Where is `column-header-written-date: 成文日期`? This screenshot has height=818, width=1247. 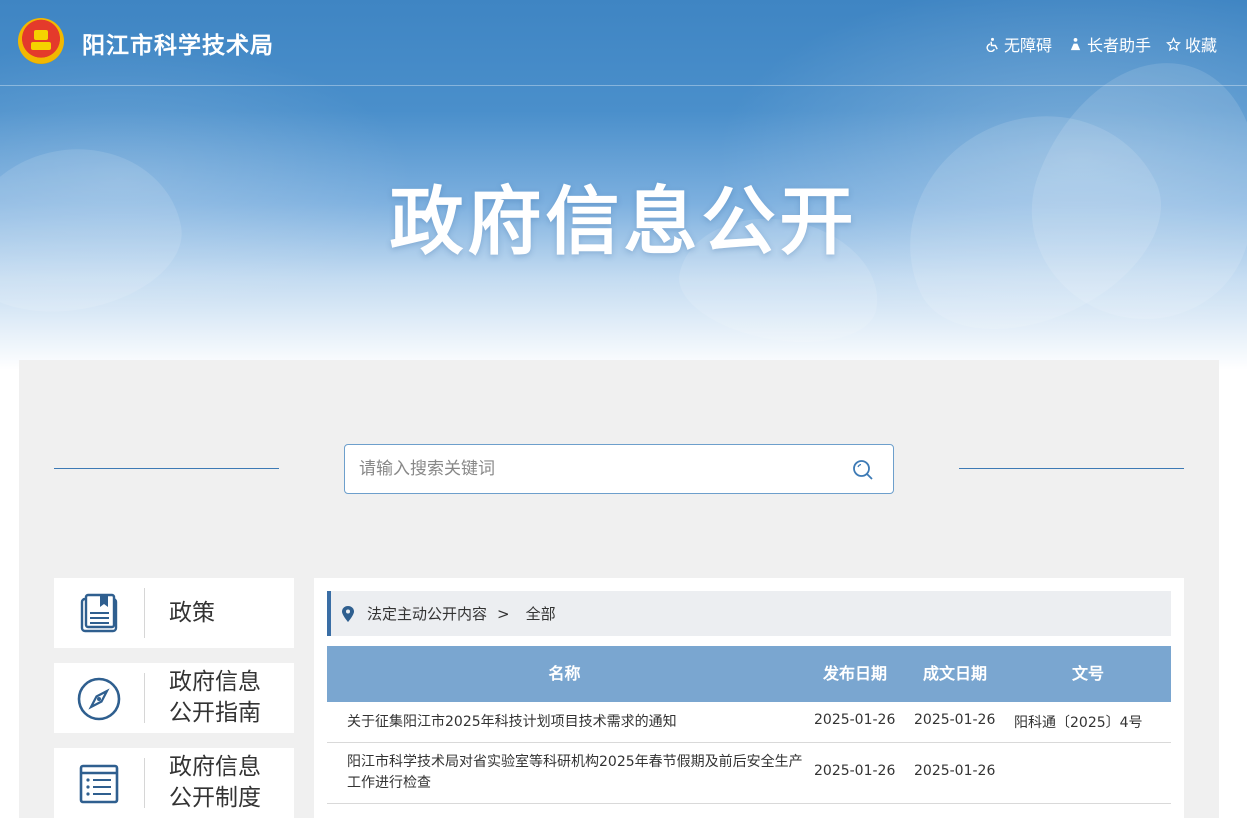
column-header-written-date: 成文日期 is located at coordinates (954, 673).